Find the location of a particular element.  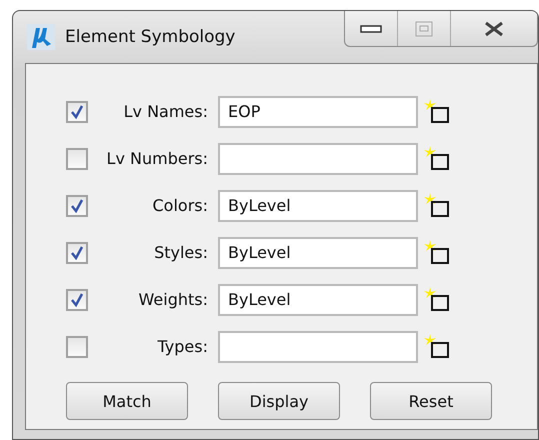

action-button: Display is located at coordinates (279, 401).